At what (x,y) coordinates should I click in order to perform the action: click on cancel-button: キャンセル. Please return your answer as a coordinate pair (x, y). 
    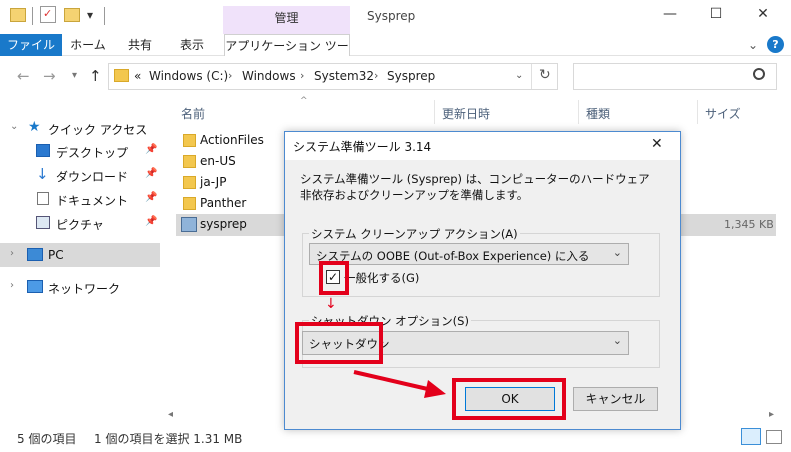
    Looking at the image, I should click on (615, 399).